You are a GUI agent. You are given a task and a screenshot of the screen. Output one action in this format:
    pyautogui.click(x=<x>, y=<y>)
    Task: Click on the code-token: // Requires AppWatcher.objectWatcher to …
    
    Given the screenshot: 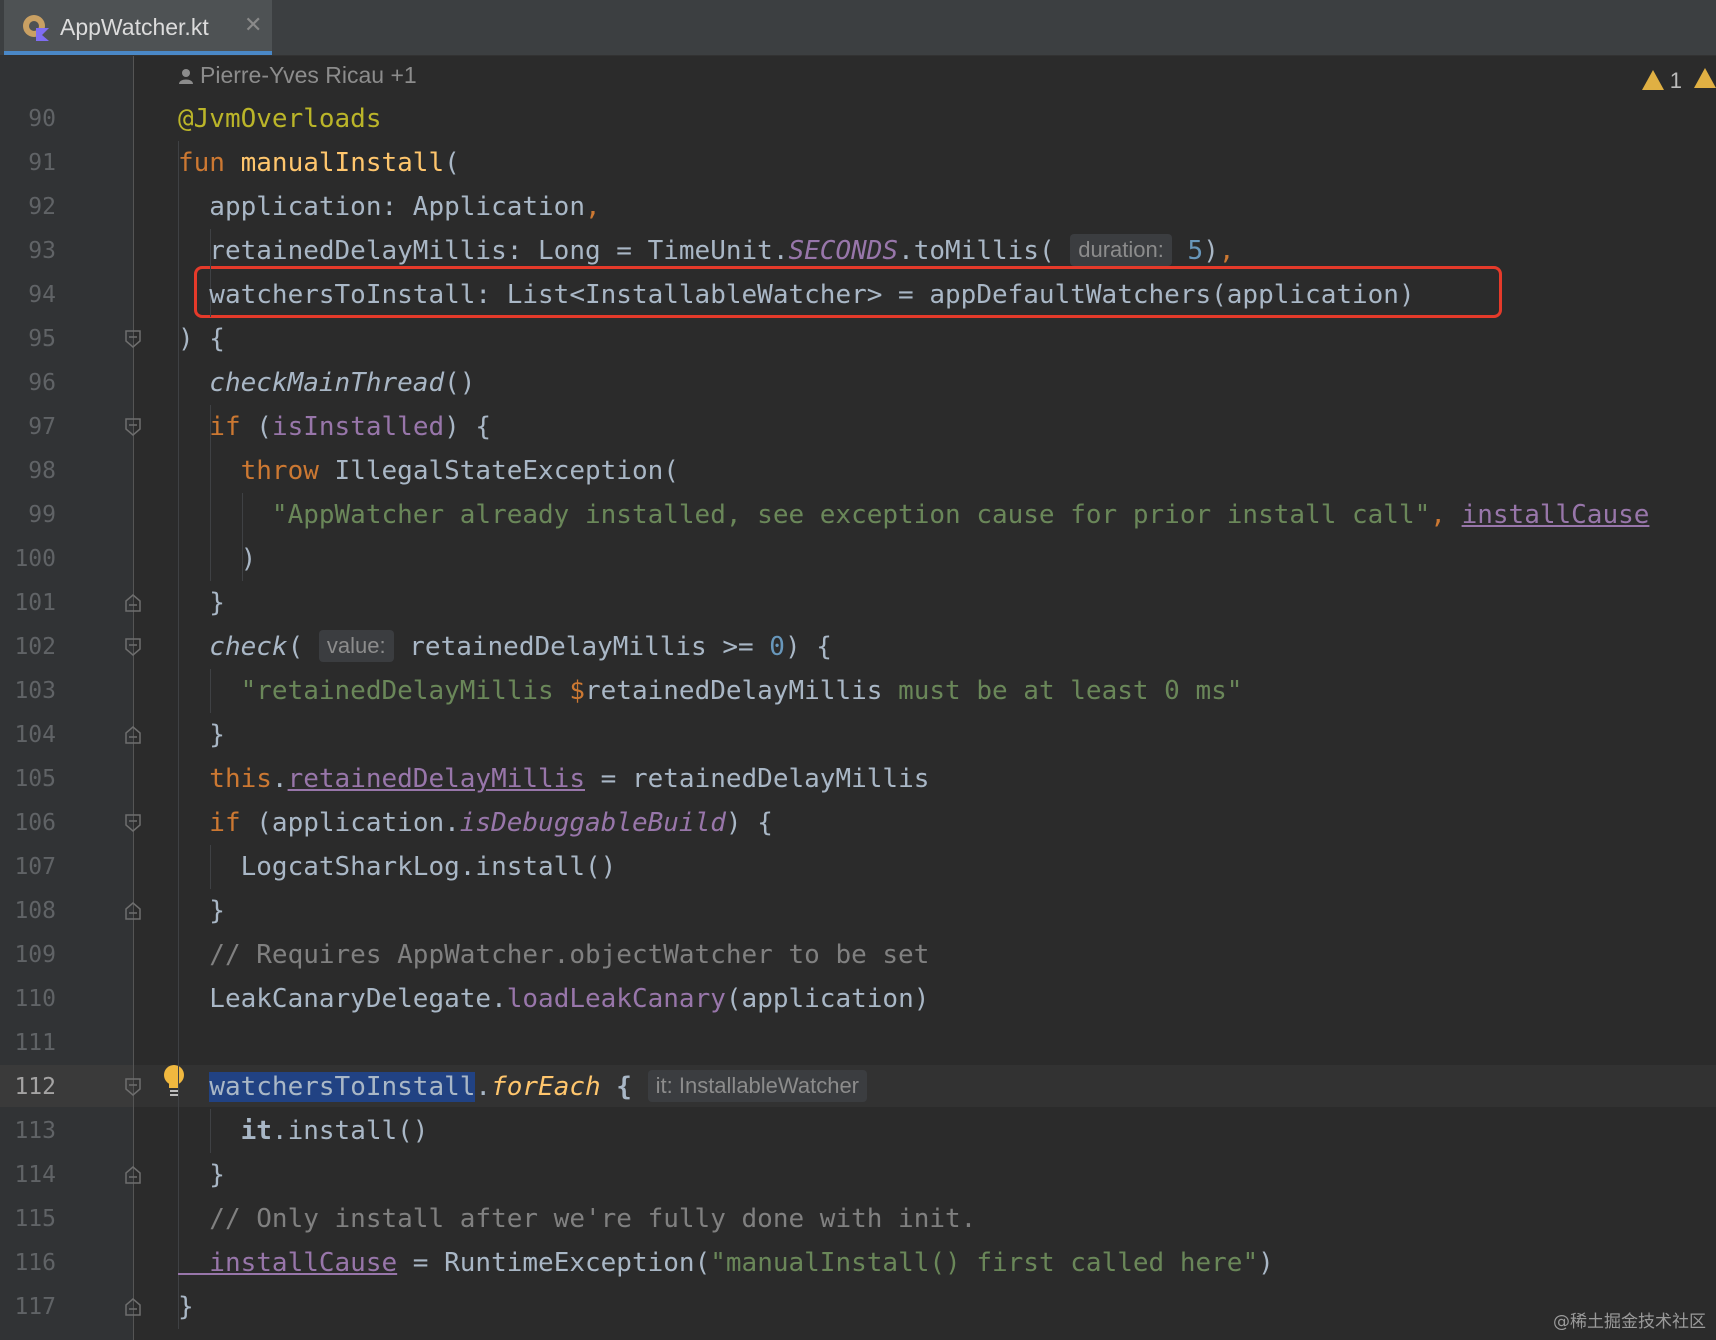 What is the action you would take?
    pyautogui.click(x=554, y=955)
    